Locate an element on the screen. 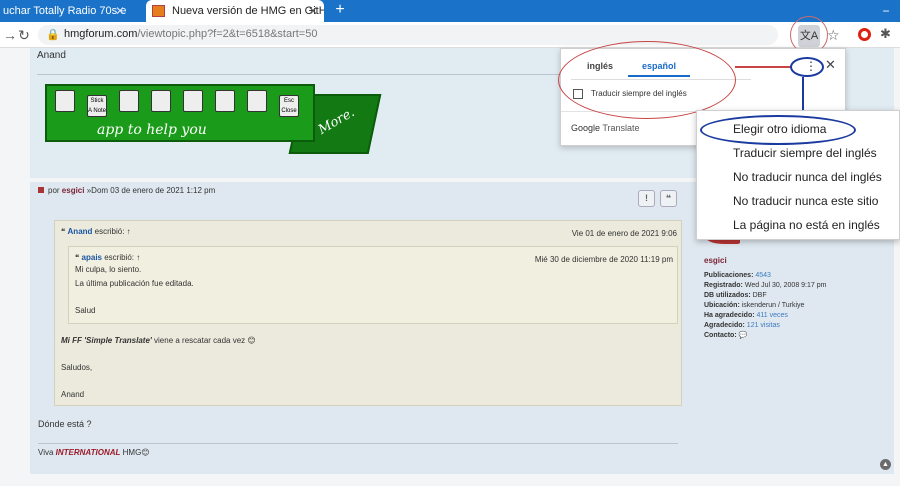  quote-text: Anand is located at coordinates (73, 394).